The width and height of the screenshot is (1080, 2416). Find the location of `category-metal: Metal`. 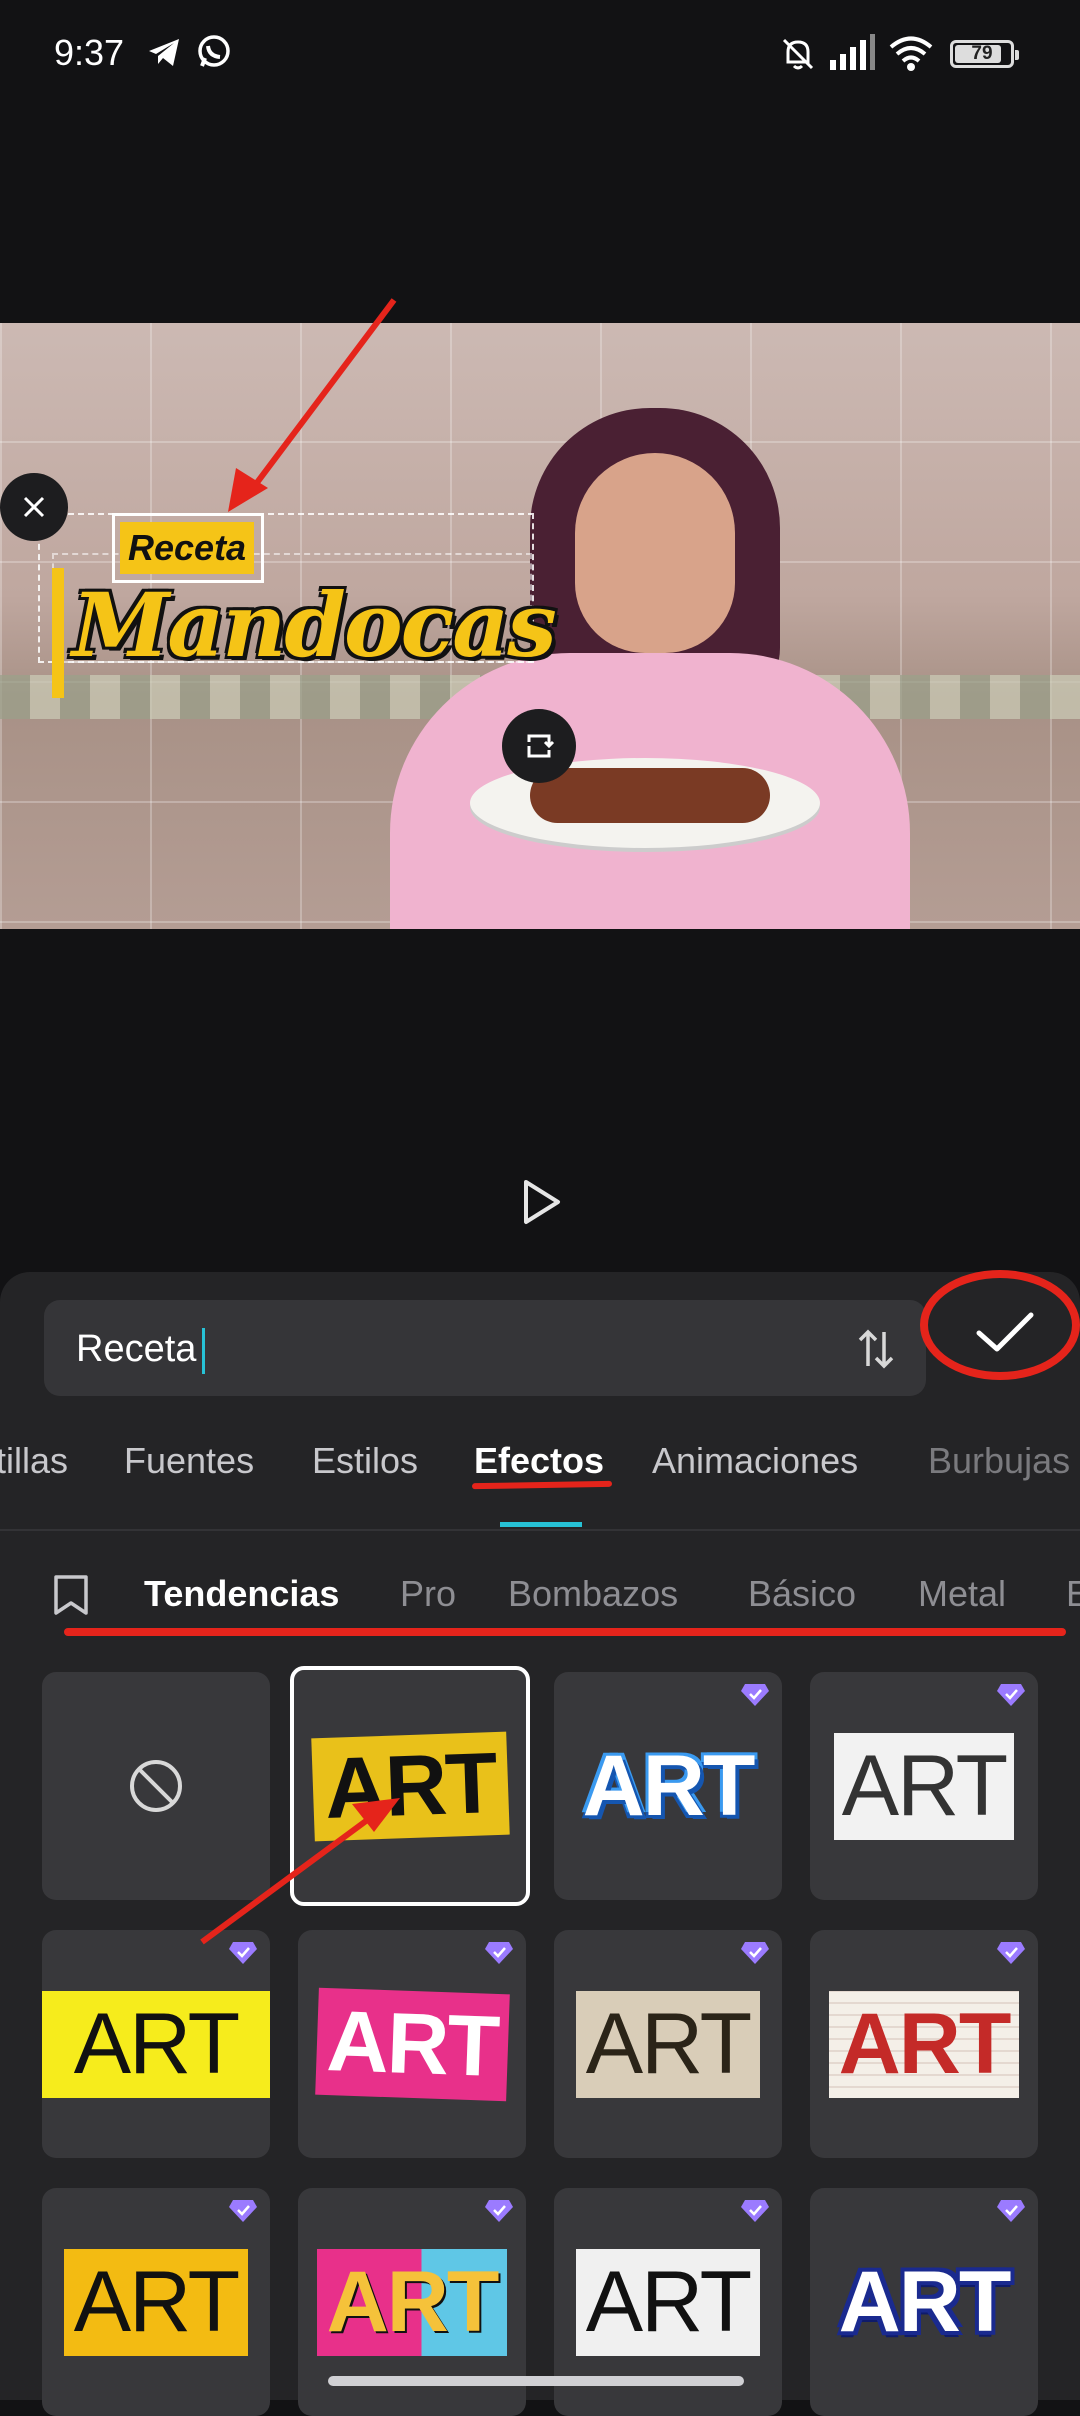

category-metal: Metal is located at coordinates (962, 1594).